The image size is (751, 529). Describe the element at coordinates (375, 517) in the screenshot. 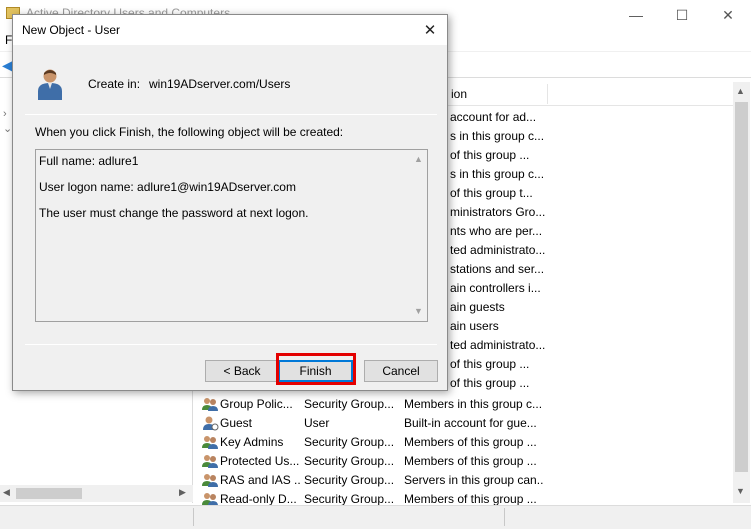

I see `status-bar` at that location.